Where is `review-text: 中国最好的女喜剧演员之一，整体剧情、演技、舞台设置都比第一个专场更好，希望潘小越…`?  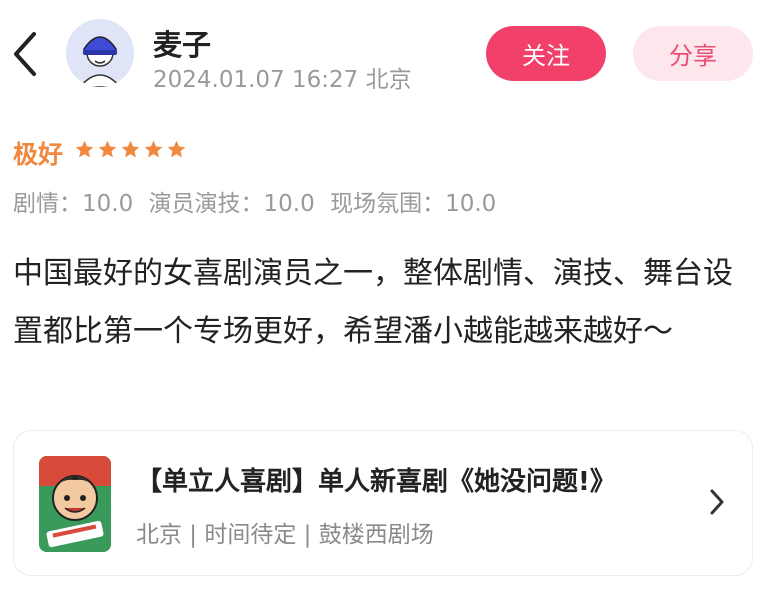
review-text: 中国最好的女喜剧演员之一，整体剧情、演技、舞台设置都比第一个专场更好，希望潘小越… is located at coordinates (373, 302).